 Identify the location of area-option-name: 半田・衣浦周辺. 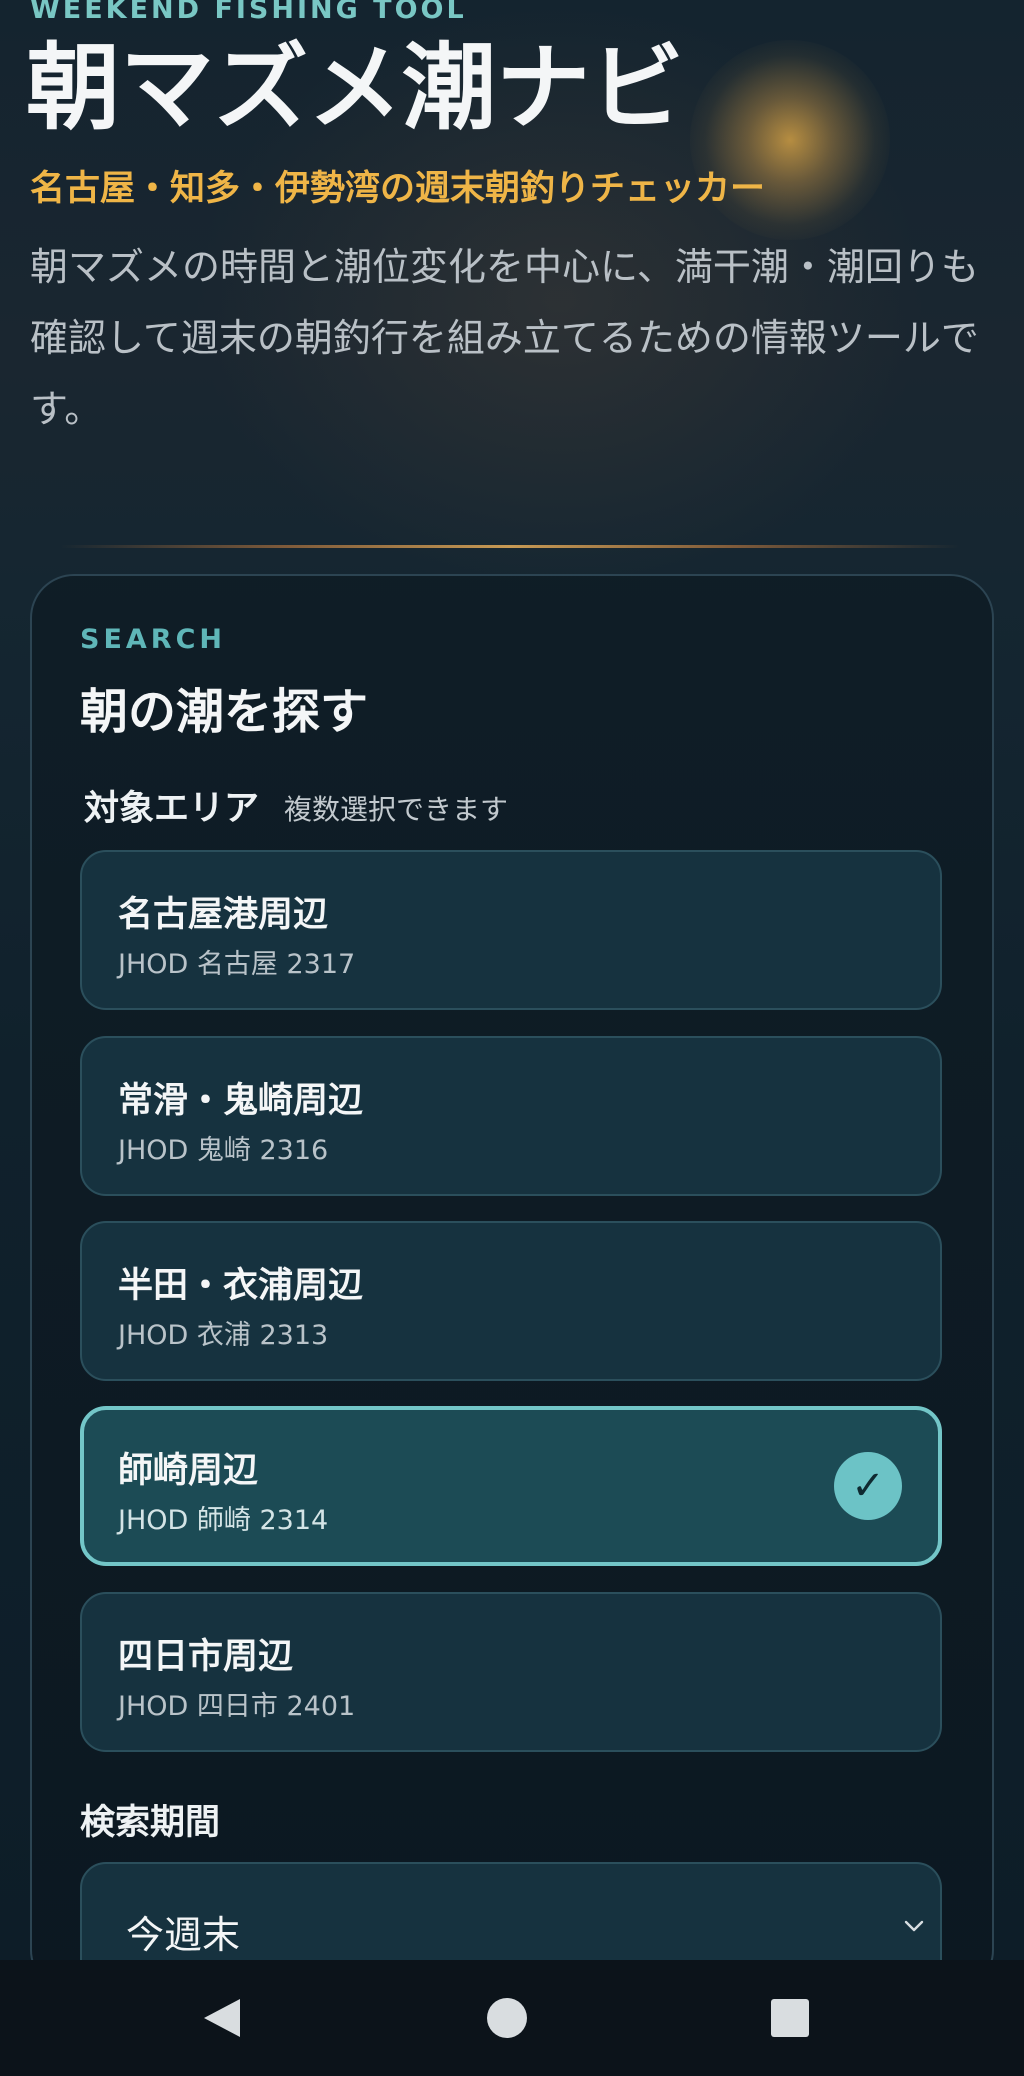
(241, 1286).